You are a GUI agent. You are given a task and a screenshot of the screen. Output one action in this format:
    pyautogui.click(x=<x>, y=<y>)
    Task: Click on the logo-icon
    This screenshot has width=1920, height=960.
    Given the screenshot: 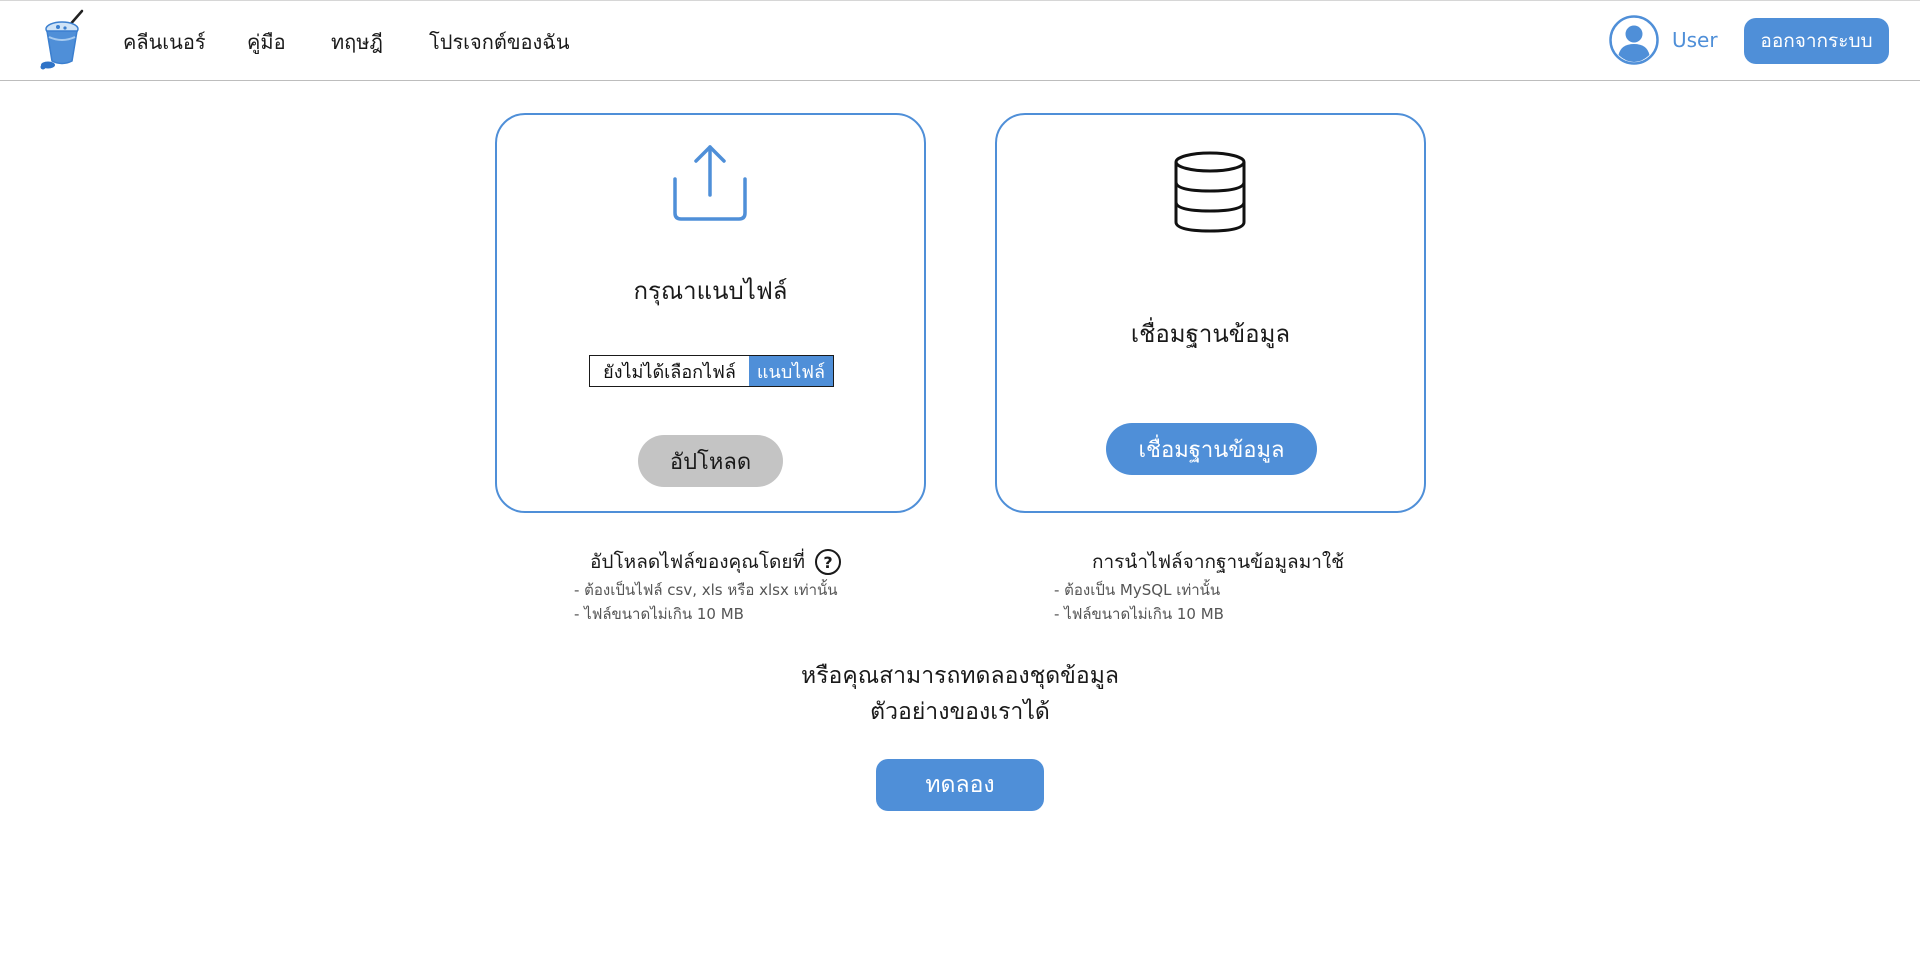 What is the action you would take?
    pyautogui.click(x=63, y=40)
    